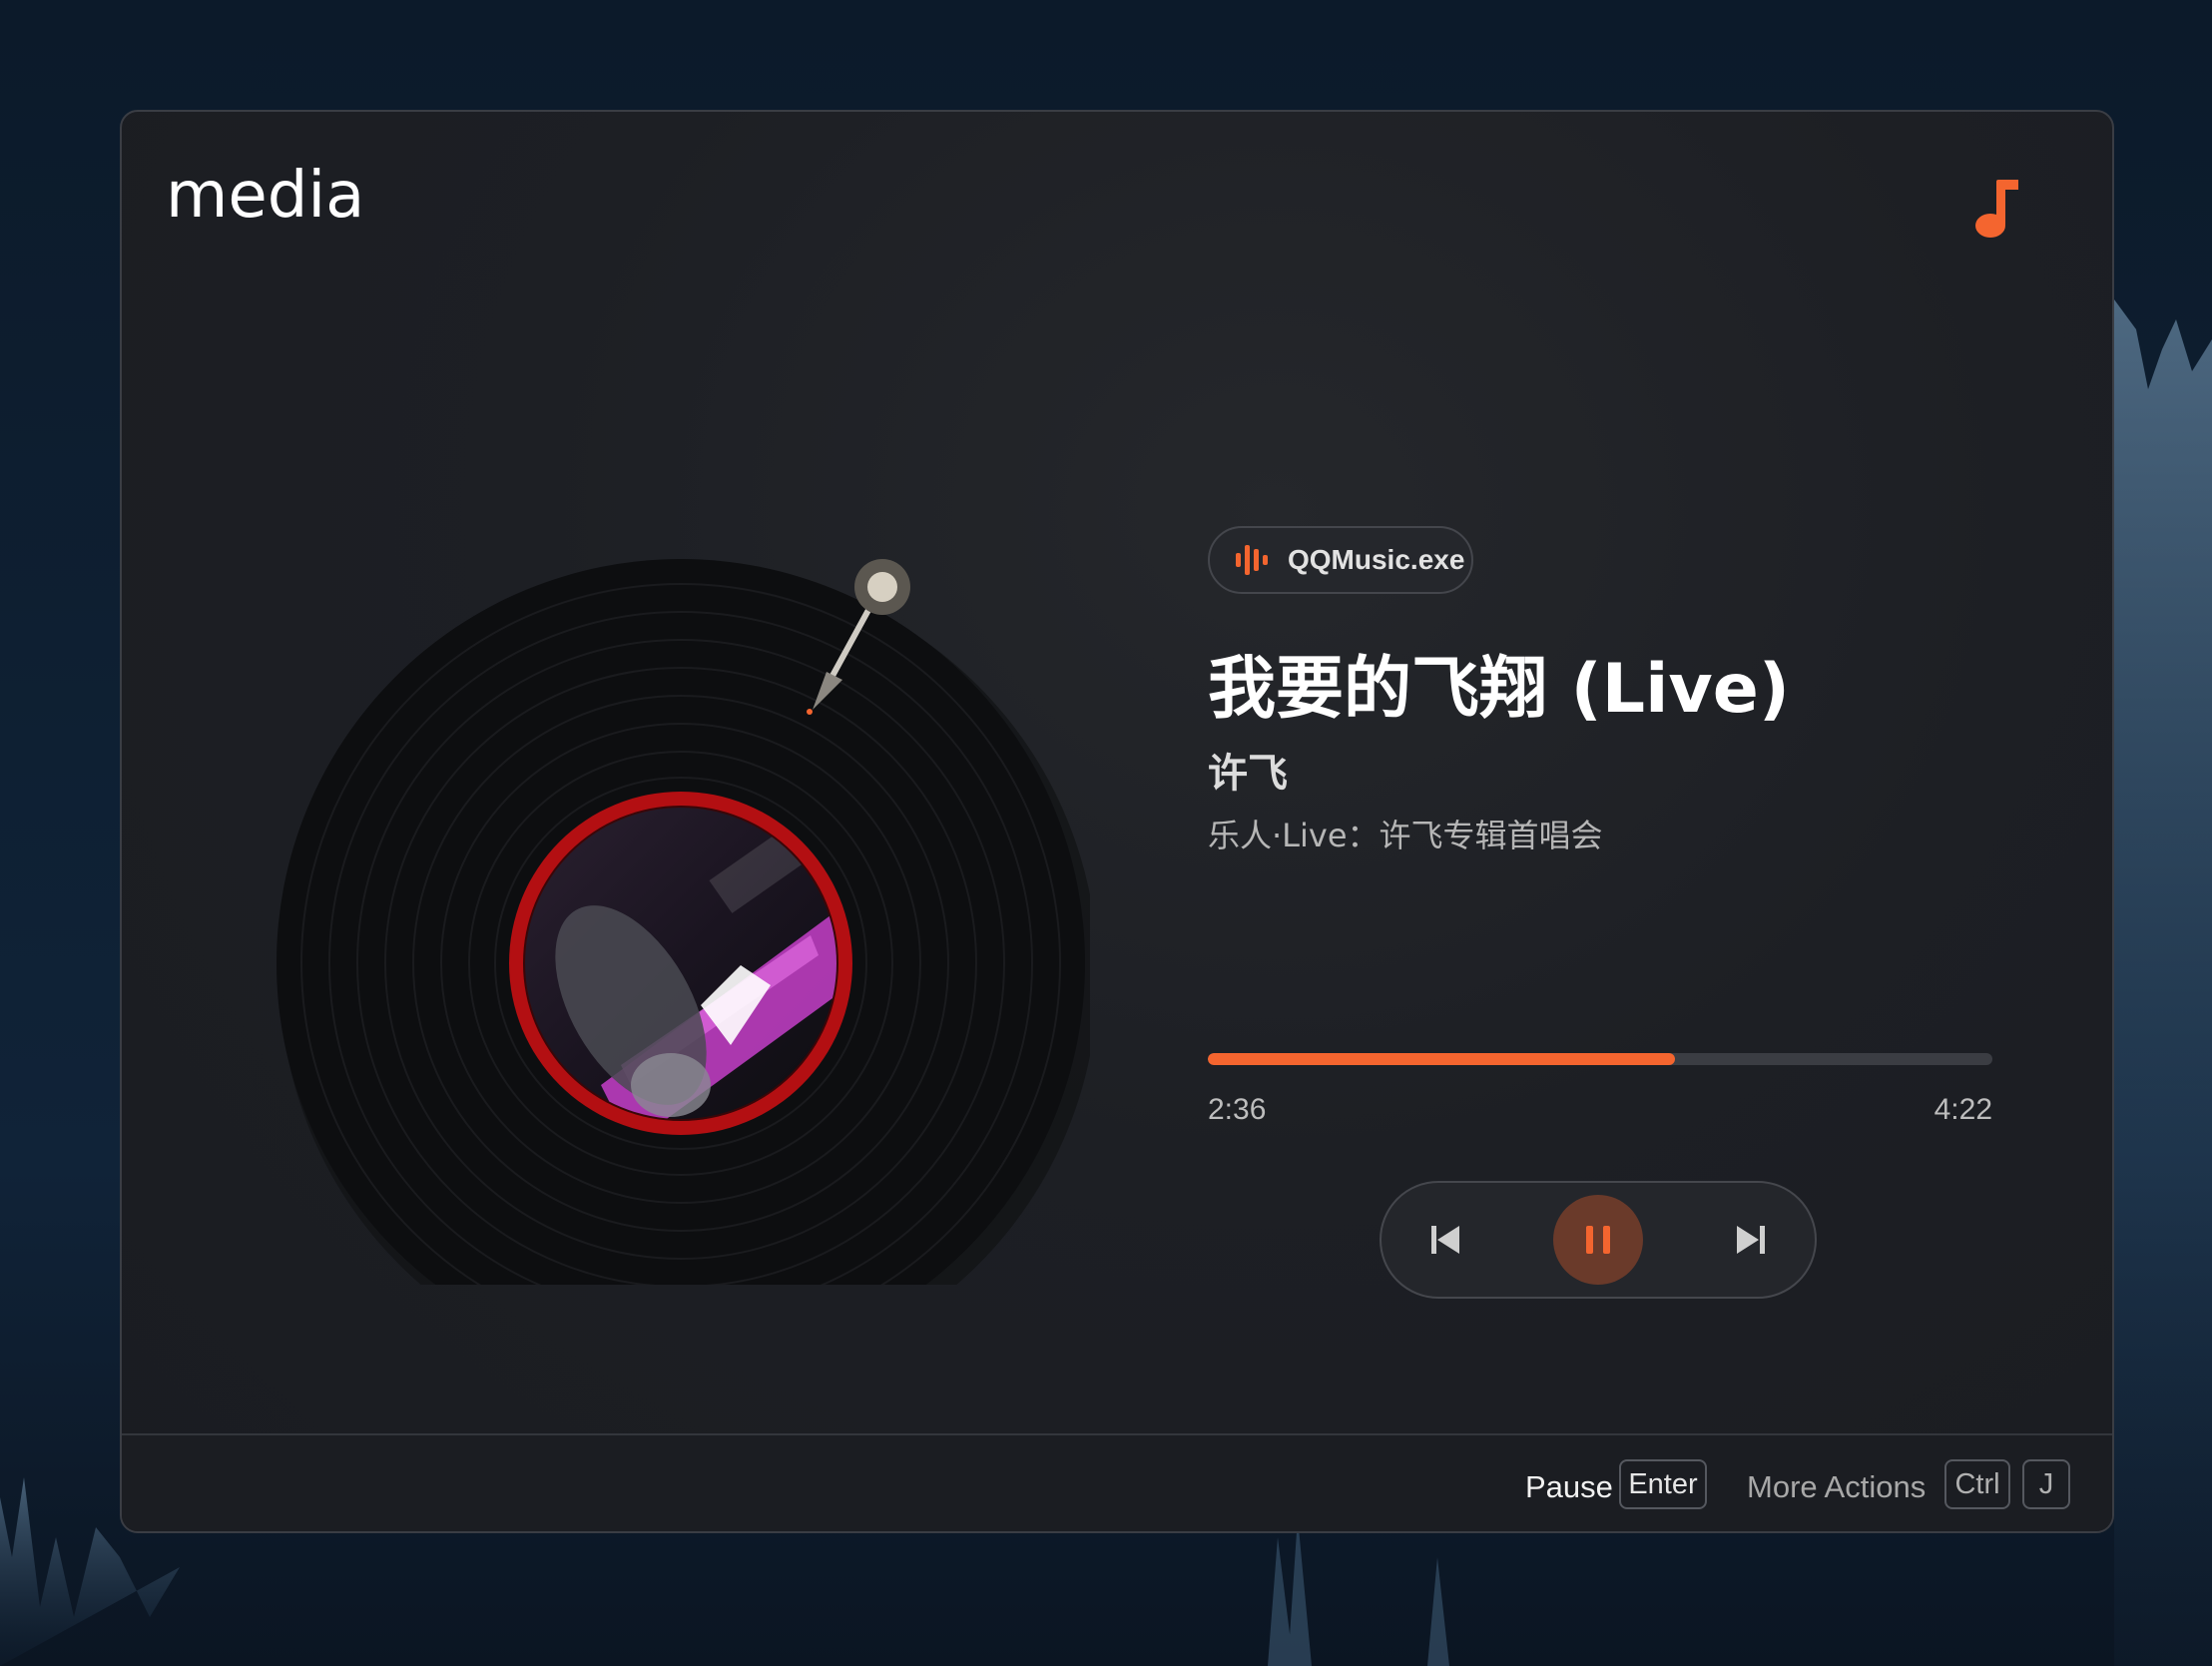 This screenshot has height=1666, width=2212. I want to click on next-button, so click(1752, 1240).